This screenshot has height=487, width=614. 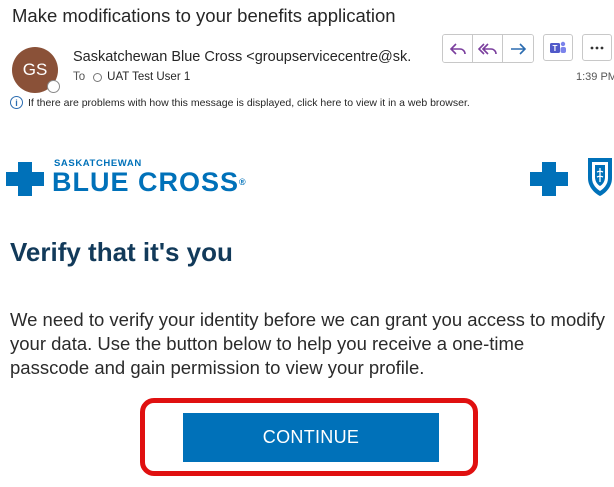 I want to click on reply-button-group, so click(x=488, y=48).